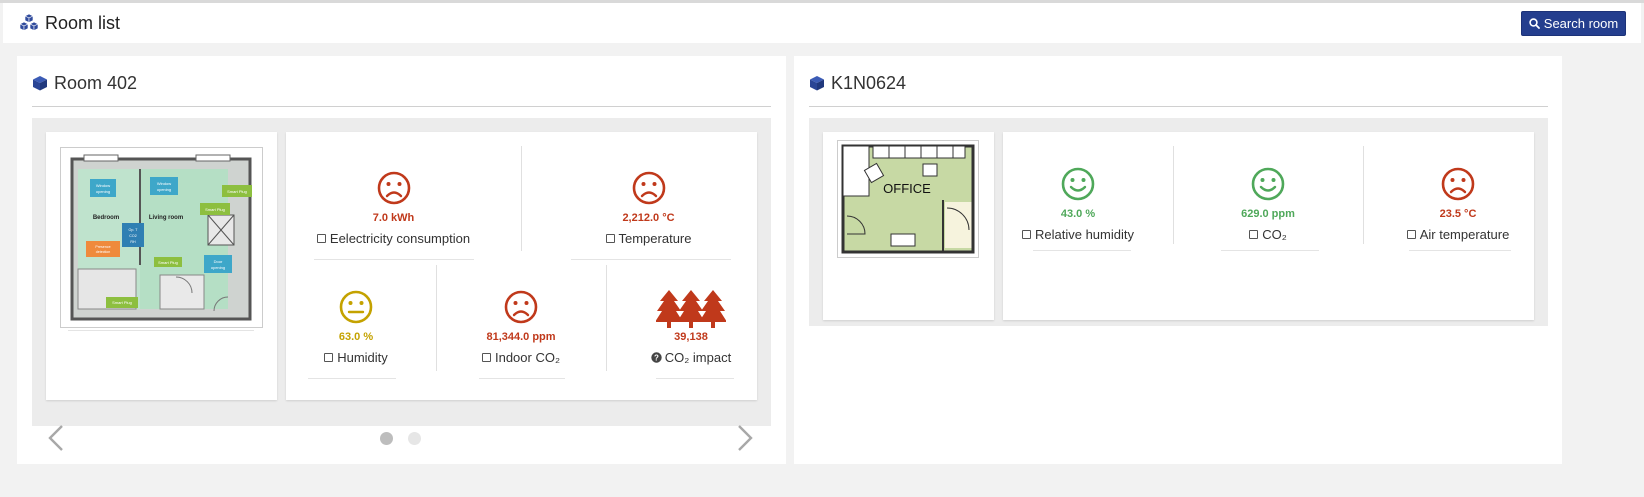 The height and width of the screenshot is (497, 1644). I want to click on svg-text: Living room, so click(166, 218).